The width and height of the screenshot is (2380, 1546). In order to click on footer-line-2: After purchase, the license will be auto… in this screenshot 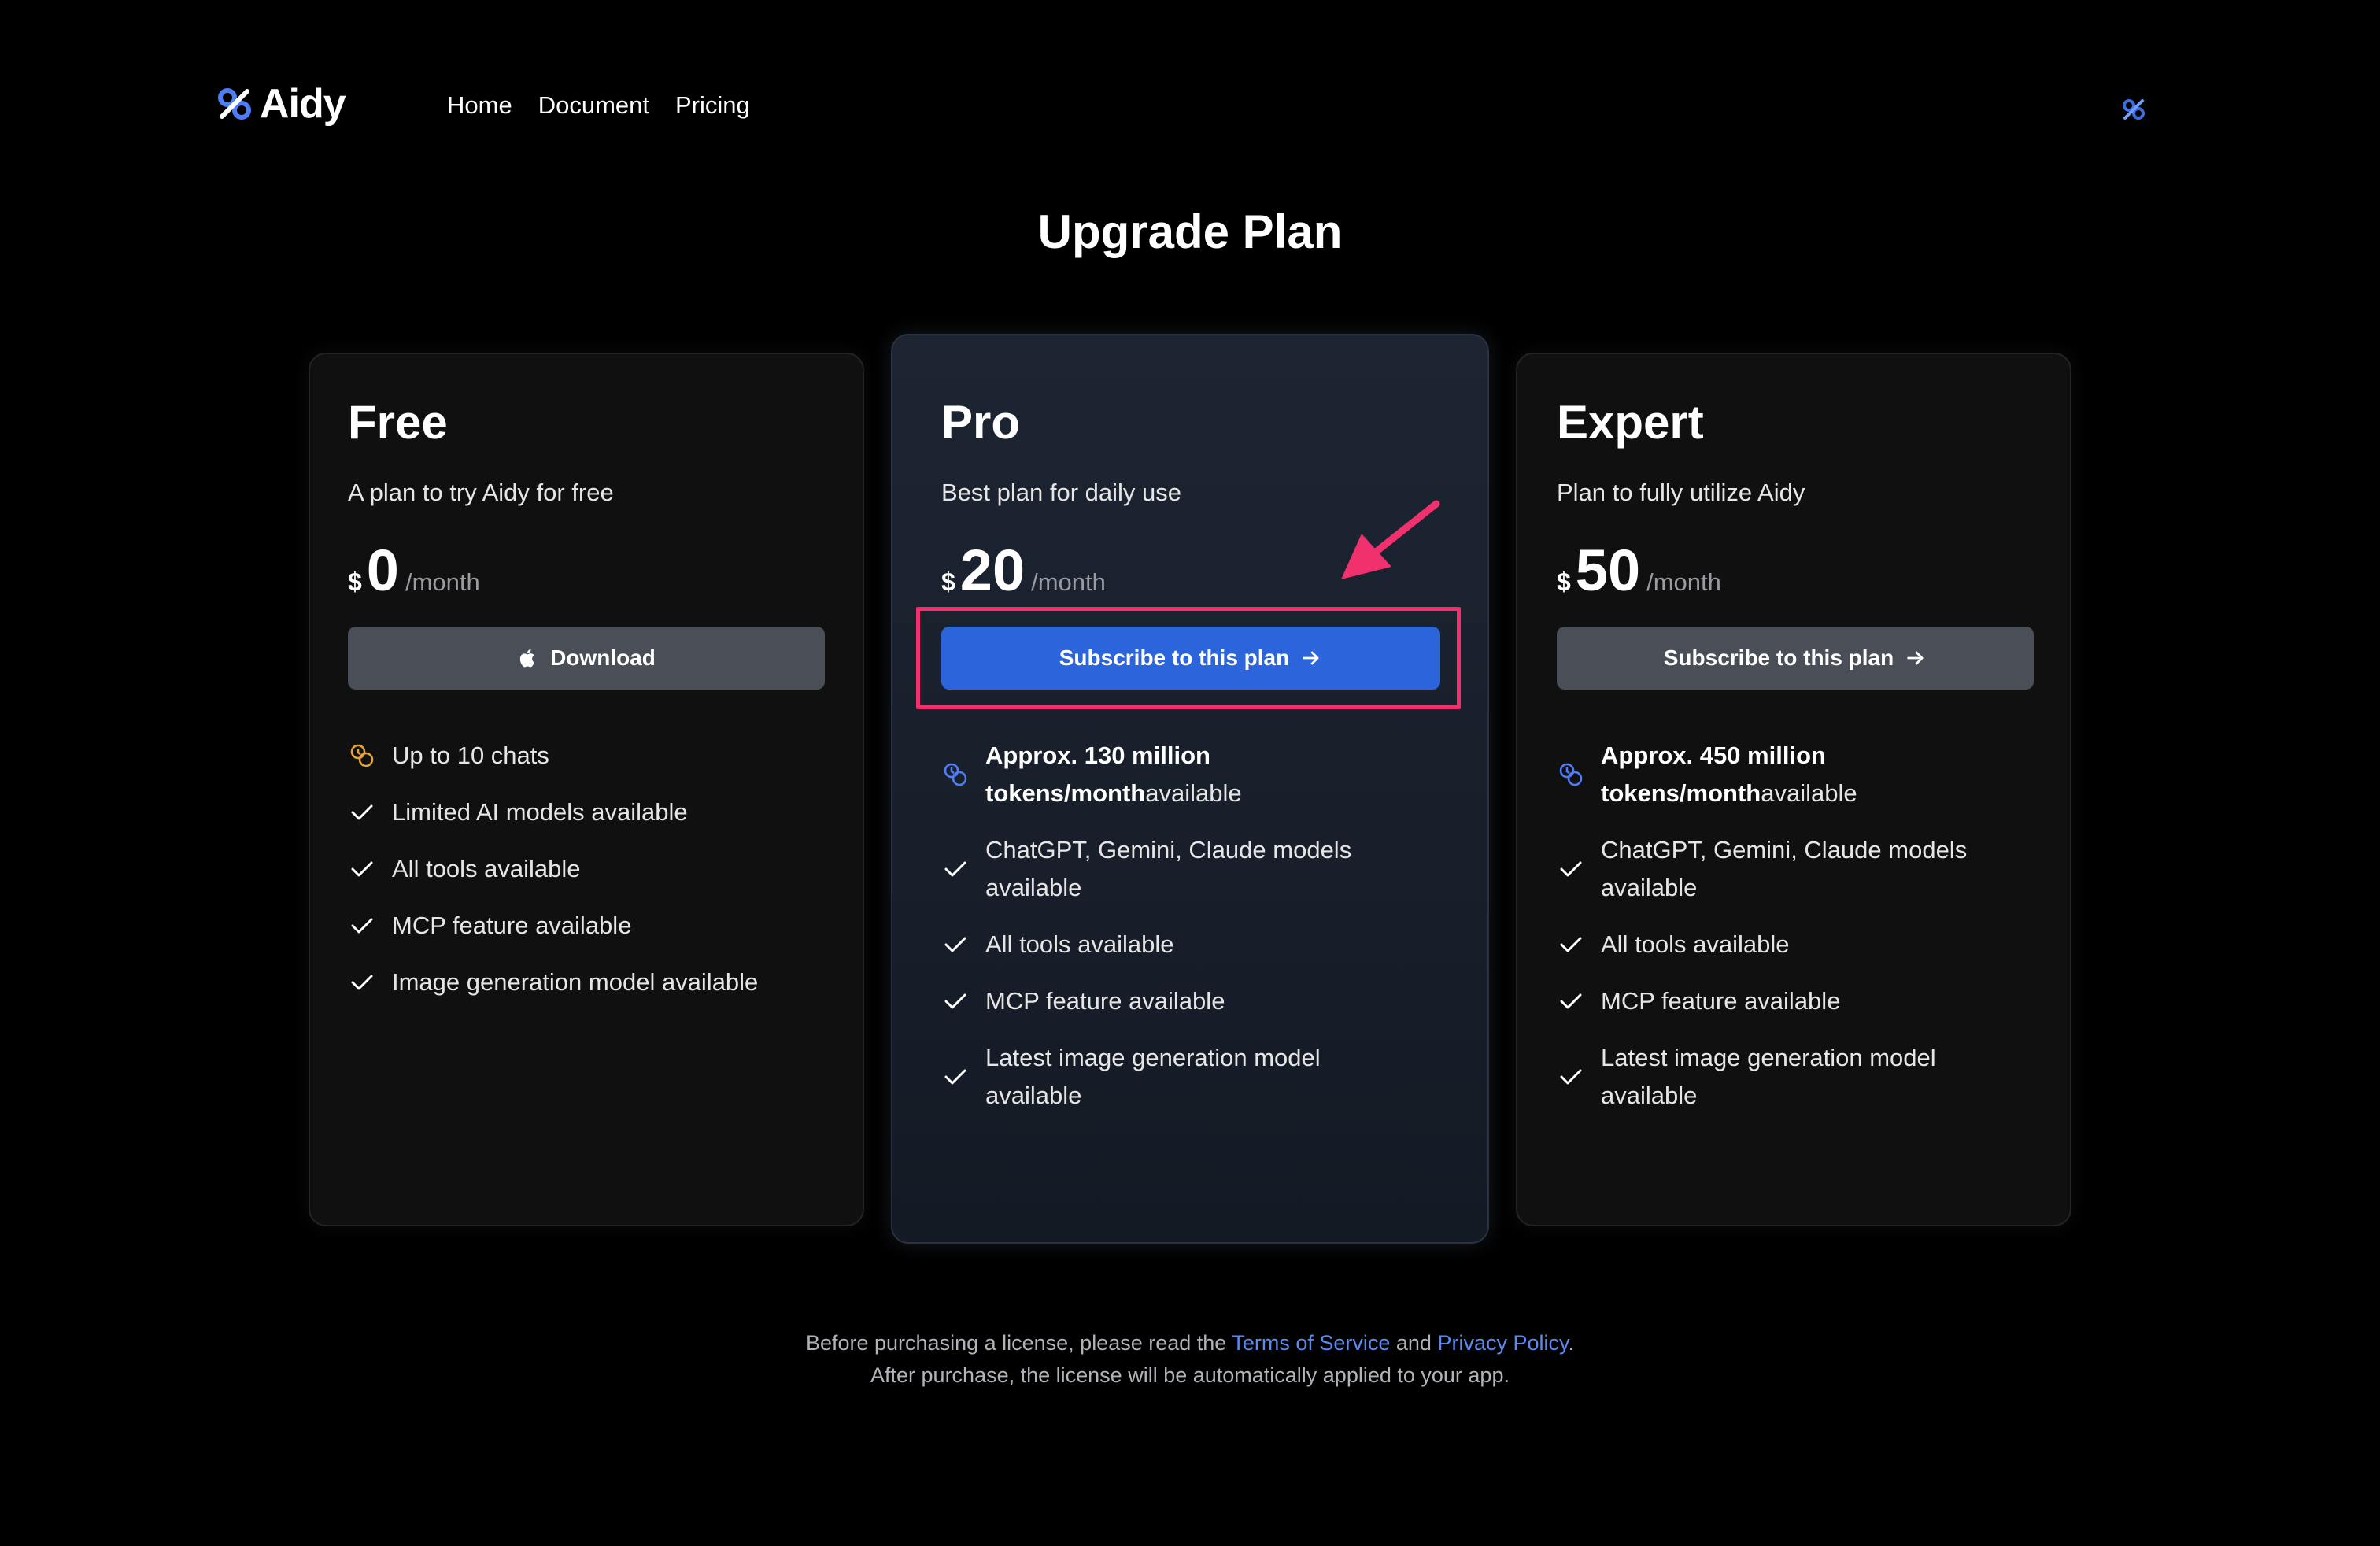, I will do `click(1190, 1375)`.